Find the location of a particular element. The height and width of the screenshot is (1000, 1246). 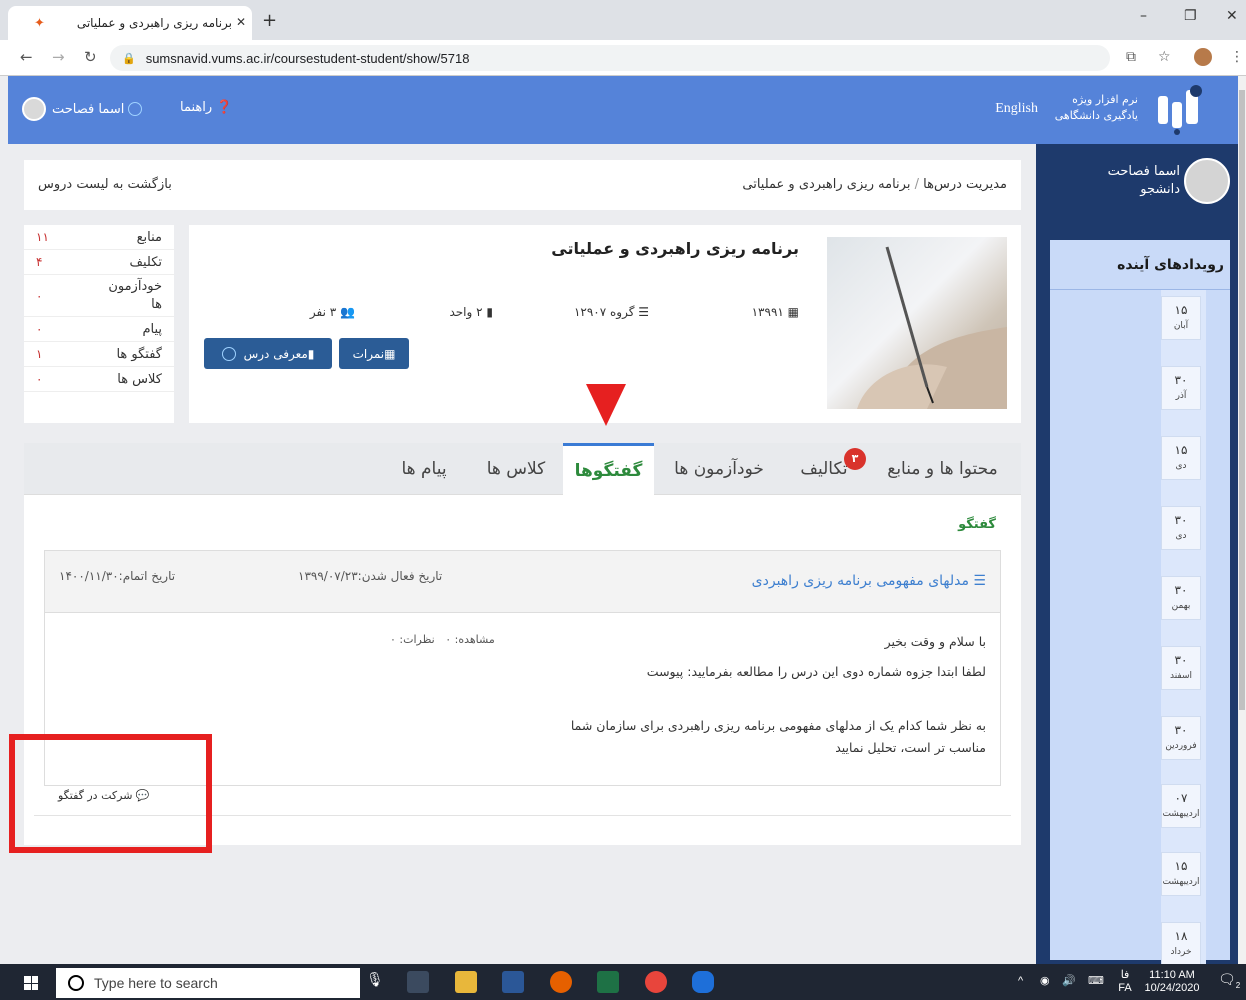

word-icon is located at coordinates (513, 982).